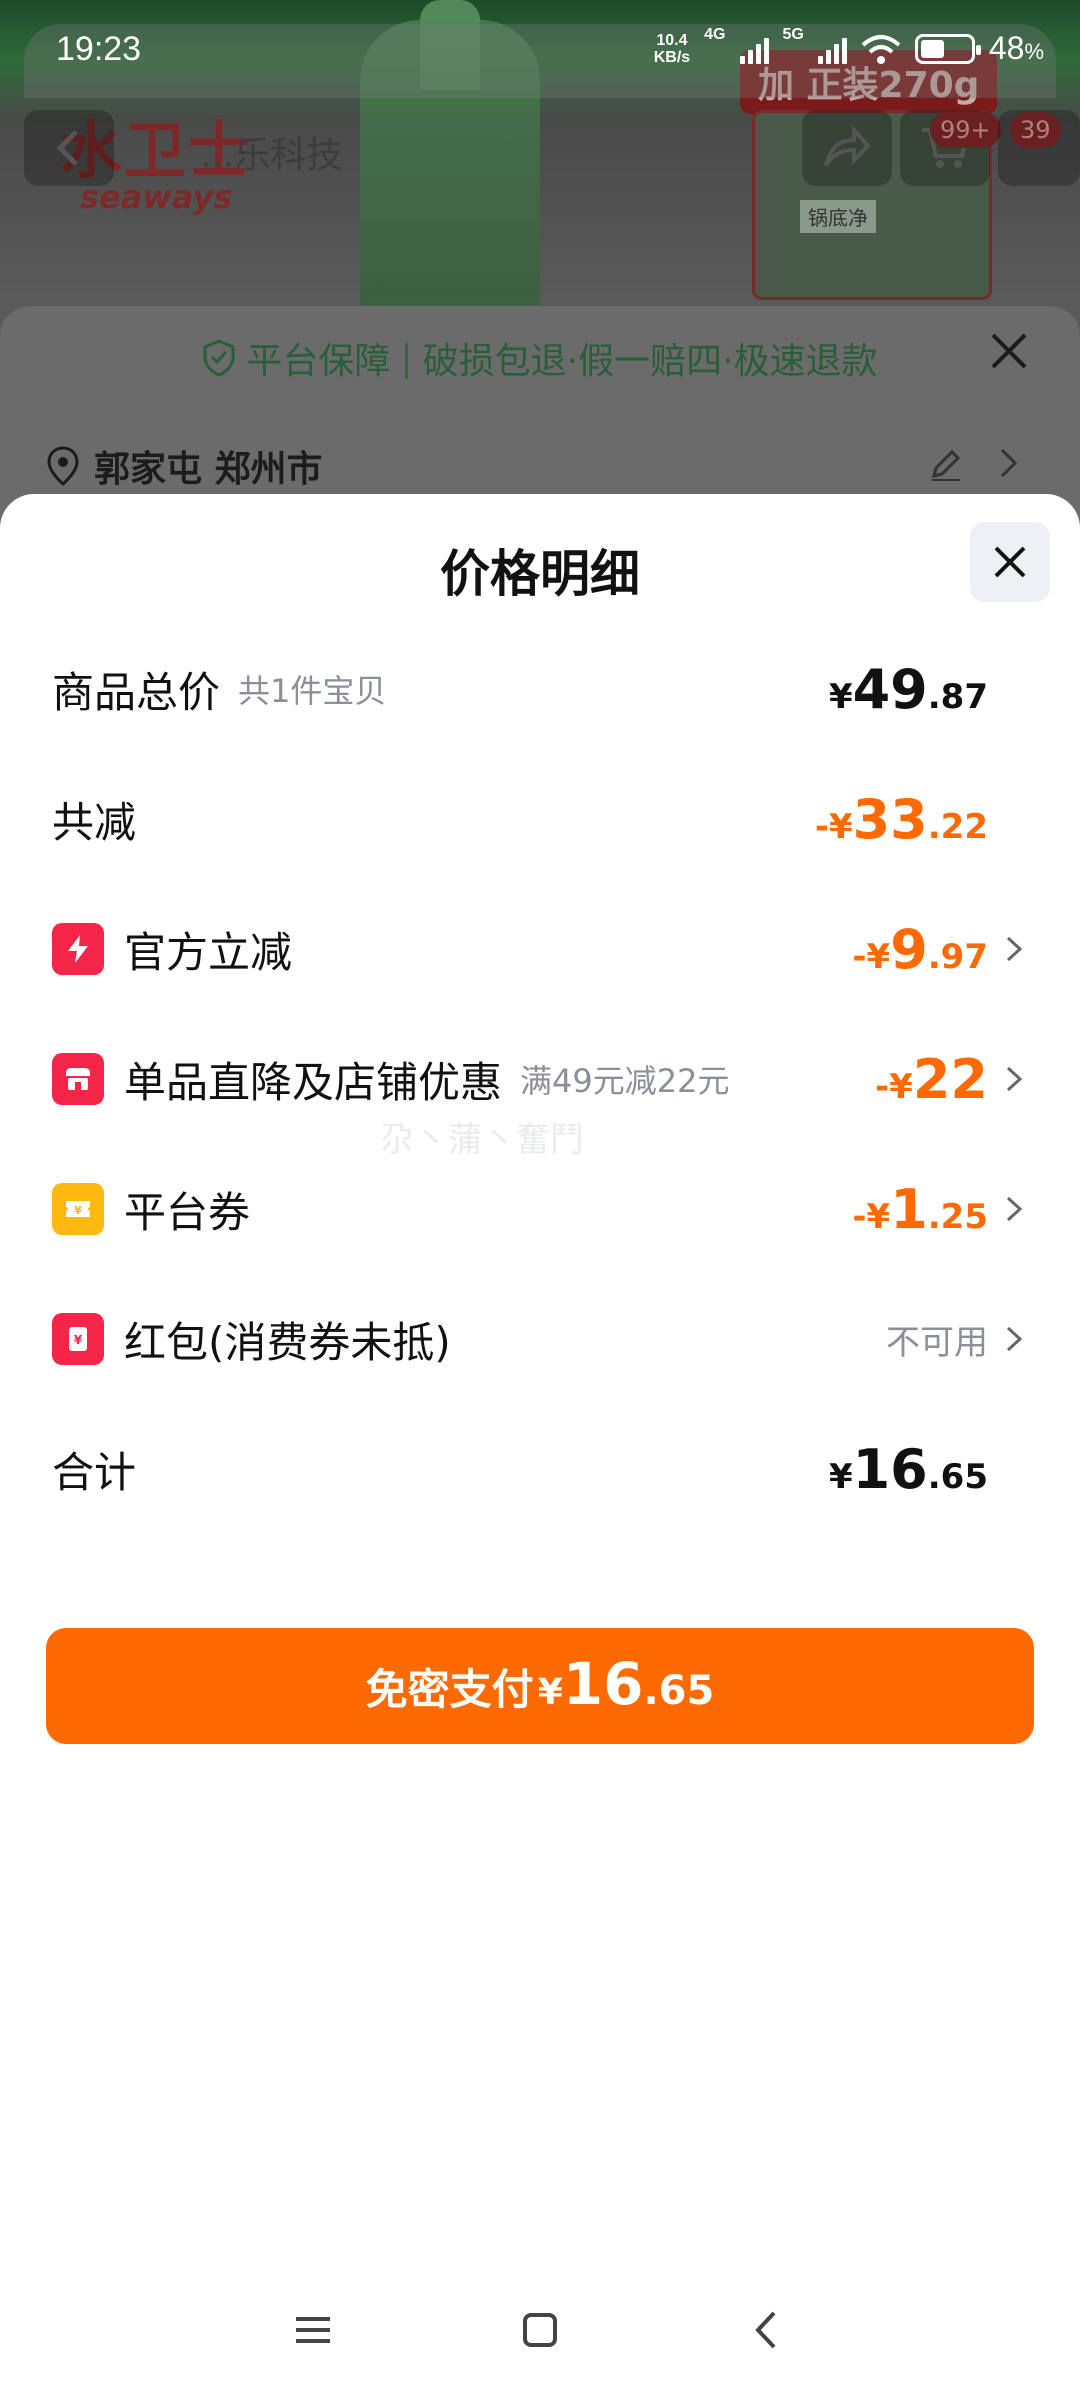 The width and height of the screenshot is (1080, 2400). Describe the element at coordinates (136, 692) in the screenshot. I see `goods-total-label: 商品总价` at that location.